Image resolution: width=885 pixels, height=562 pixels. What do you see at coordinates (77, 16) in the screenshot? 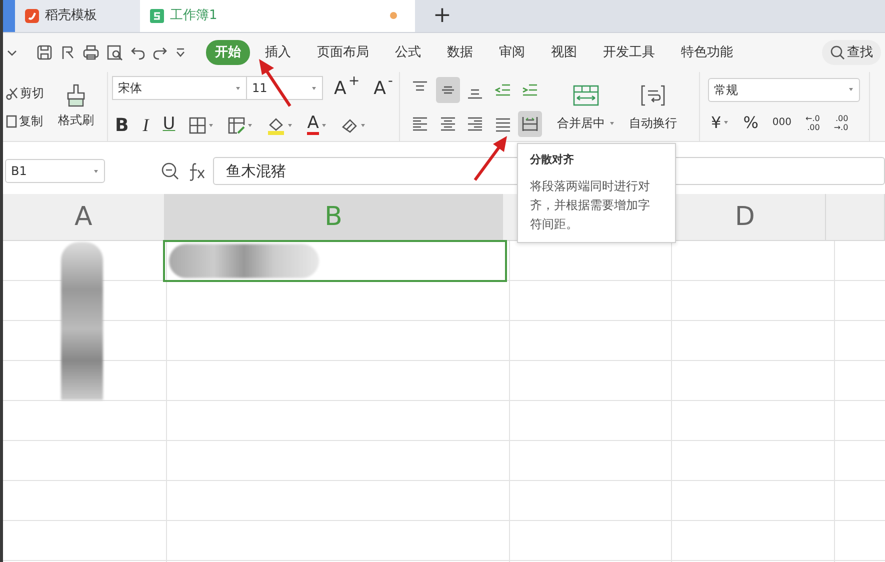
I see `document-tab: 稻壳模板` at bounding box center [77, 16].